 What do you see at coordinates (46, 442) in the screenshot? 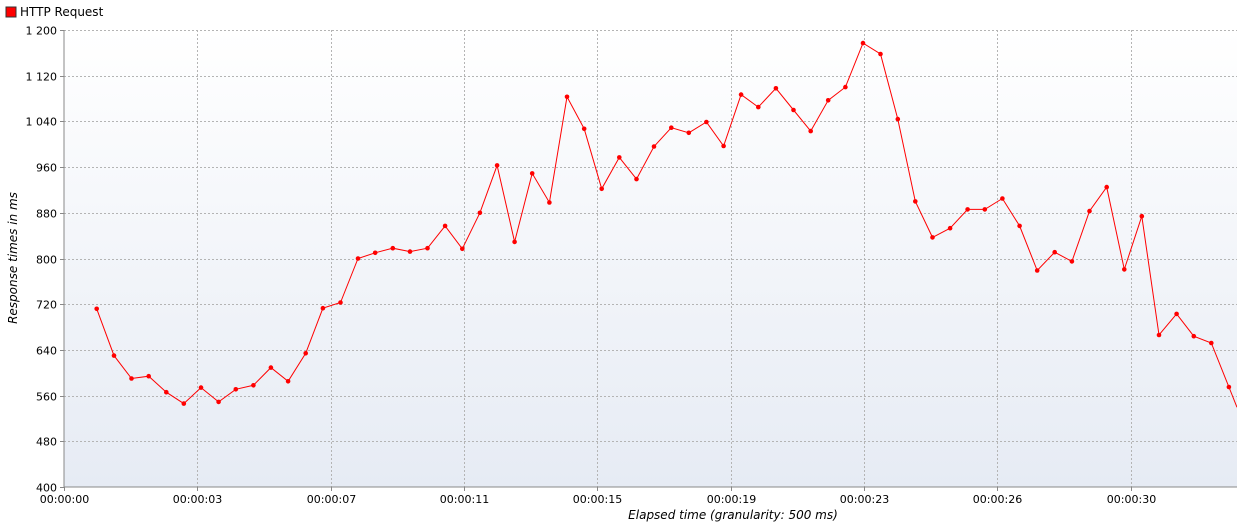
I see `y-tick-label: 480` at bounding box center [46, 442].